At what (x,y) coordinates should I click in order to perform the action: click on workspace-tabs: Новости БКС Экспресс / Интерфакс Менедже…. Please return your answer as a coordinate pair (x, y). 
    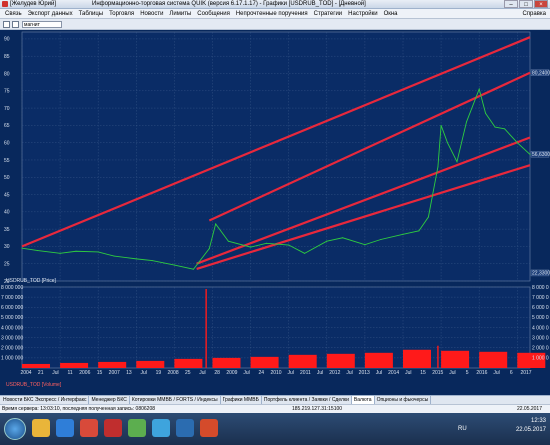
    Looking at the image, I should click on (275, 399).